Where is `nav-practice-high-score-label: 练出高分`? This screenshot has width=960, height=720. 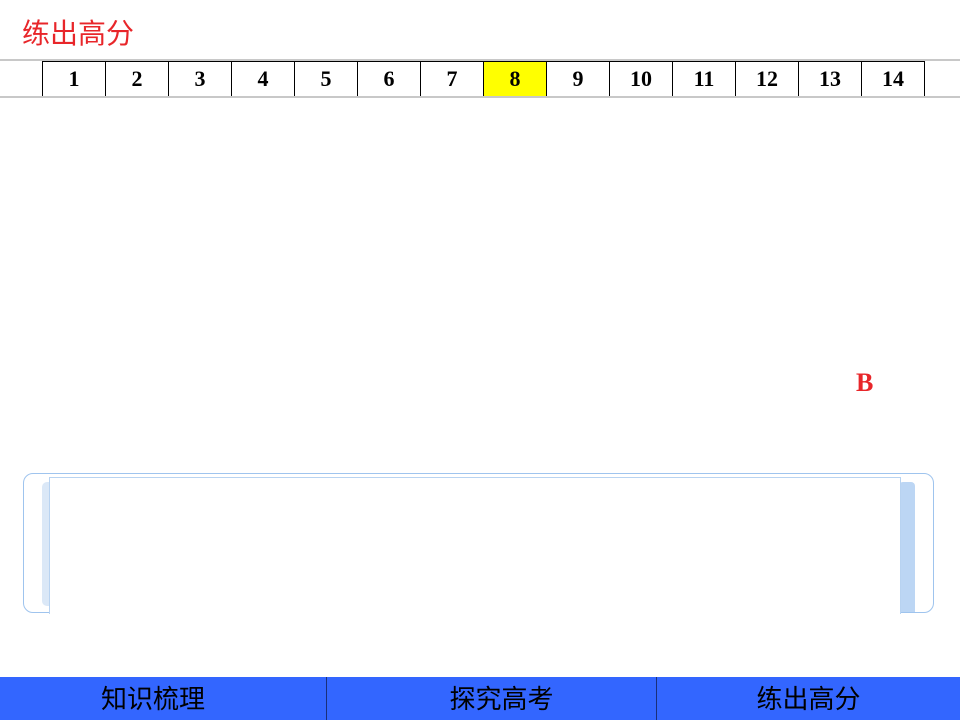 nav-practice-high-score-label: 练出高分 is located at coordinates (808, 700).